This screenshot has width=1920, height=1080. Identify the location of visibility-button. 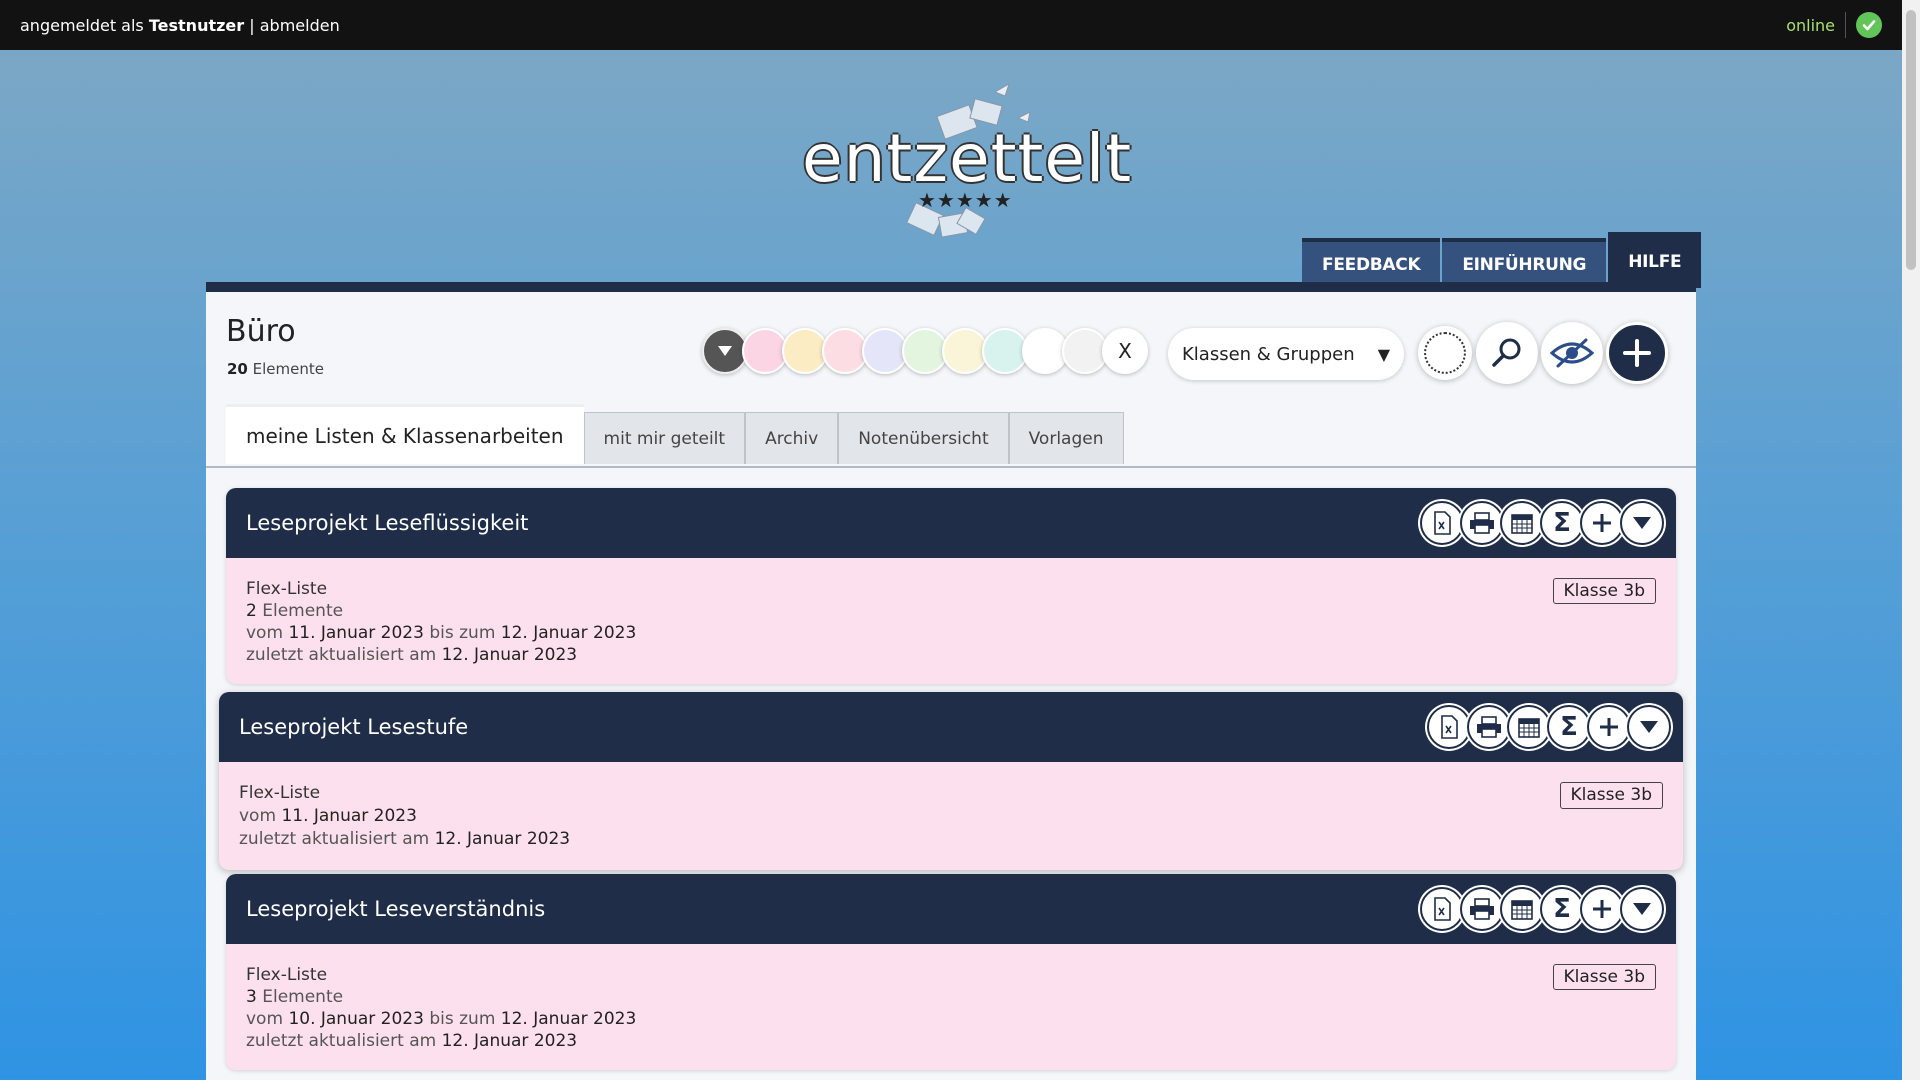
(1572, 353).